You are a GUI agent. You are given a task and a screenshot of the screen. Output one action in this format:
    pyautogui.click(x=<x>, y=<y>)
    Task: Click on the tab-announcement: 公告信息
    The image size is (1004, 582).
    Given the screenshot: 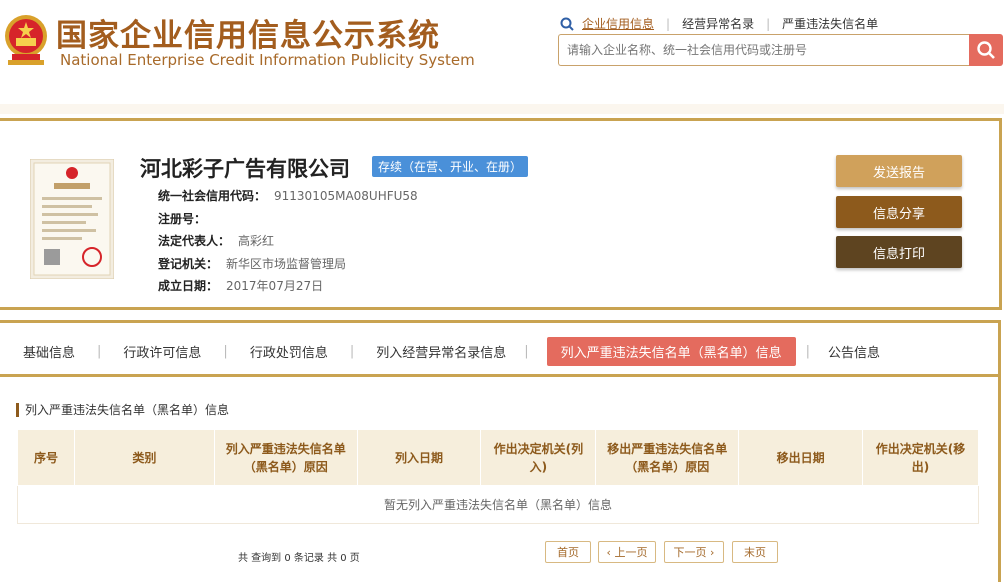 What is the action you would take?
    pyautogui.click(x=854, y=351)
    